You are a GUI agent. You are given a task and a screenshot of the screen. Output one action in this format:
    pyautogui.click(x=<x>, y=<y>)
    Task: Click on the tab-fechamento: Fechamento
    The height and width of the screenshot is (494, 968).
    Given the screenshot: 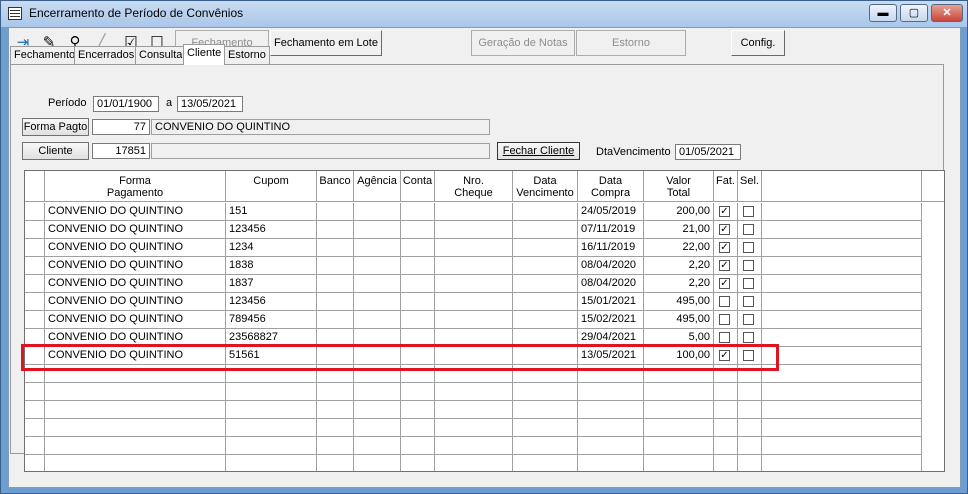 What is the action you would take?
    pyautogui.click(x=45, y=55)
    